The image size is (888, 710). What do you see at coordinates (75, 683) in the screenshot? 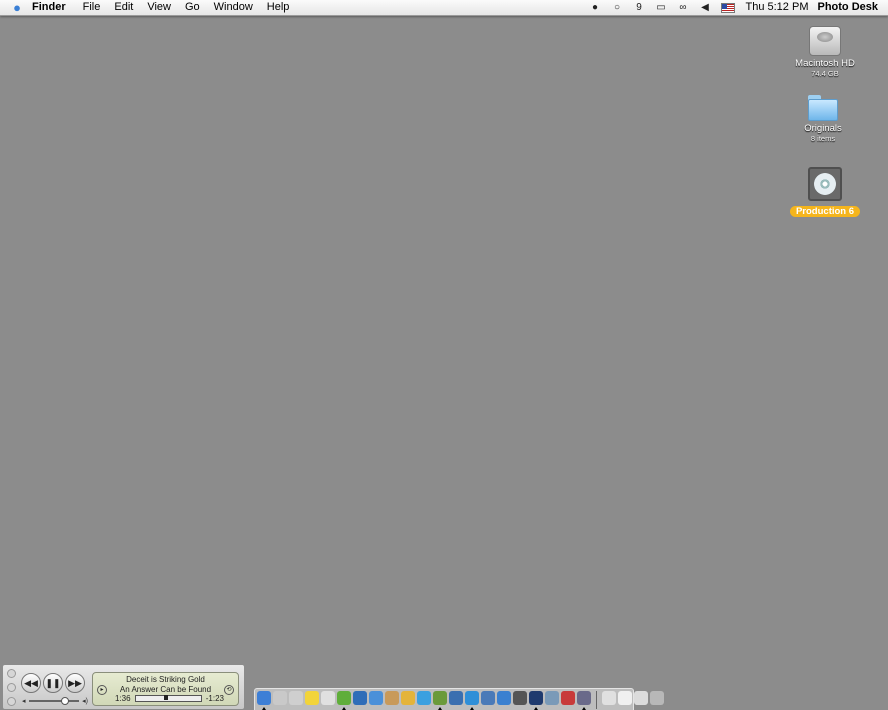
I see `fast-forward-icon: ▶▶` at bounding box center [75, 683].